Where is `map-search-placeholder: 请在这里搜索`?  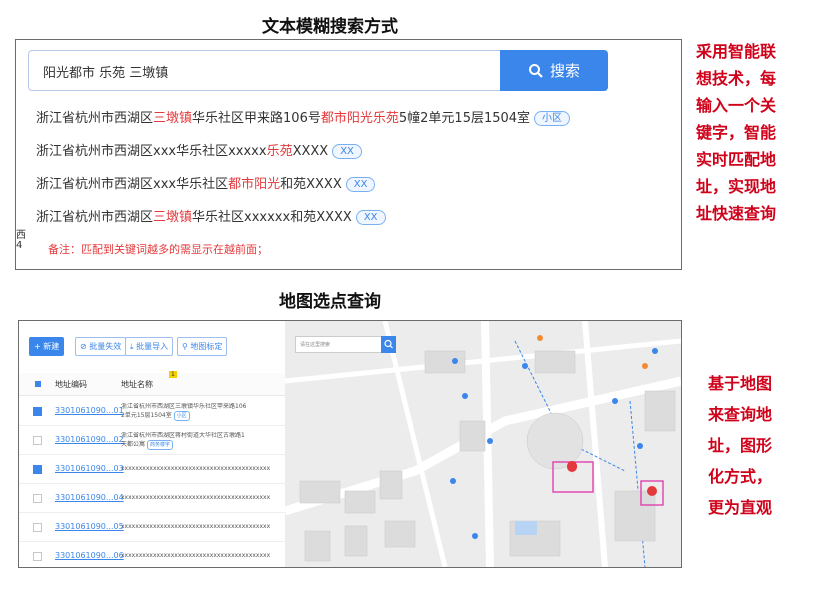
map-search-placeholder: 请在这里搜索 is located at coordinates (315, 345).